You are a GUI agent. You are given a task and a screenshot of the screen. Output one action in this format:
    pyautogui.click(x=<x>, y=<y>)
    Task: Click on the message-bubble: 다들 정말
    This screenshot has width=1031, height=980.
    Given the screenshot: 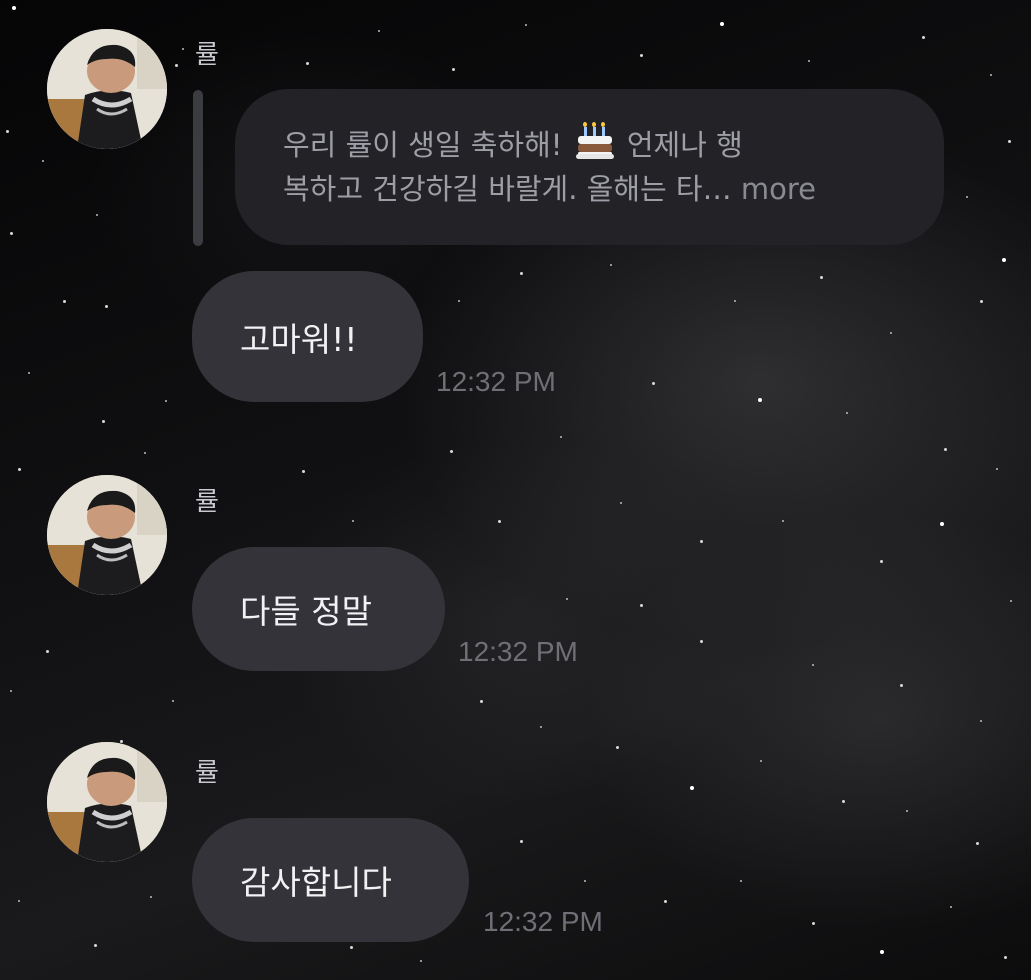 What is the action you would take?
    pyautogui.click(x=318, y=609)
    